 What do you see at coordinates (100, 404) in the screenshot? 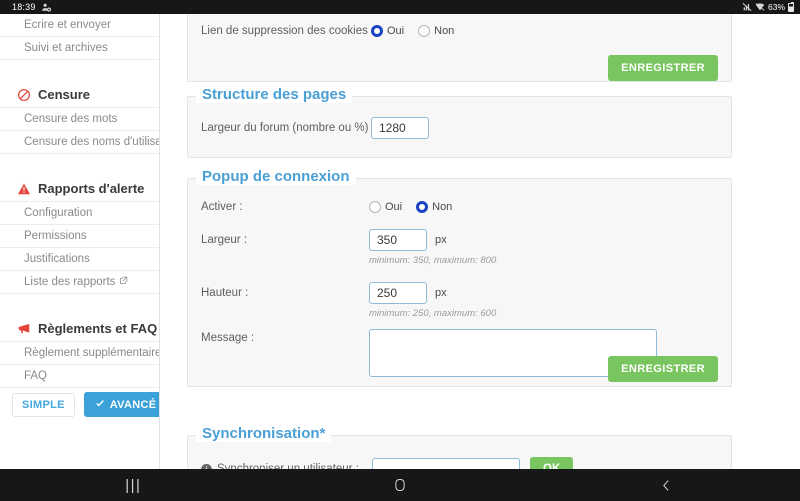
I see `check-icon` at bounding box center [100, 404].